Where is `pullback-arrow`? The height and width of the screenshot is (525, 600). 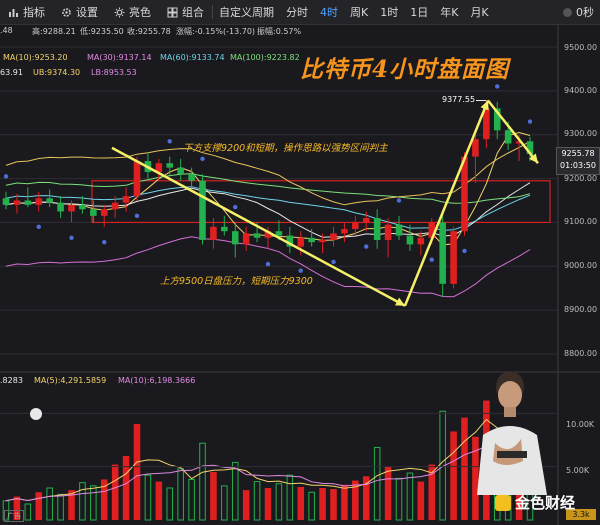
pullback-arrow is located at coordinates (513, 132).